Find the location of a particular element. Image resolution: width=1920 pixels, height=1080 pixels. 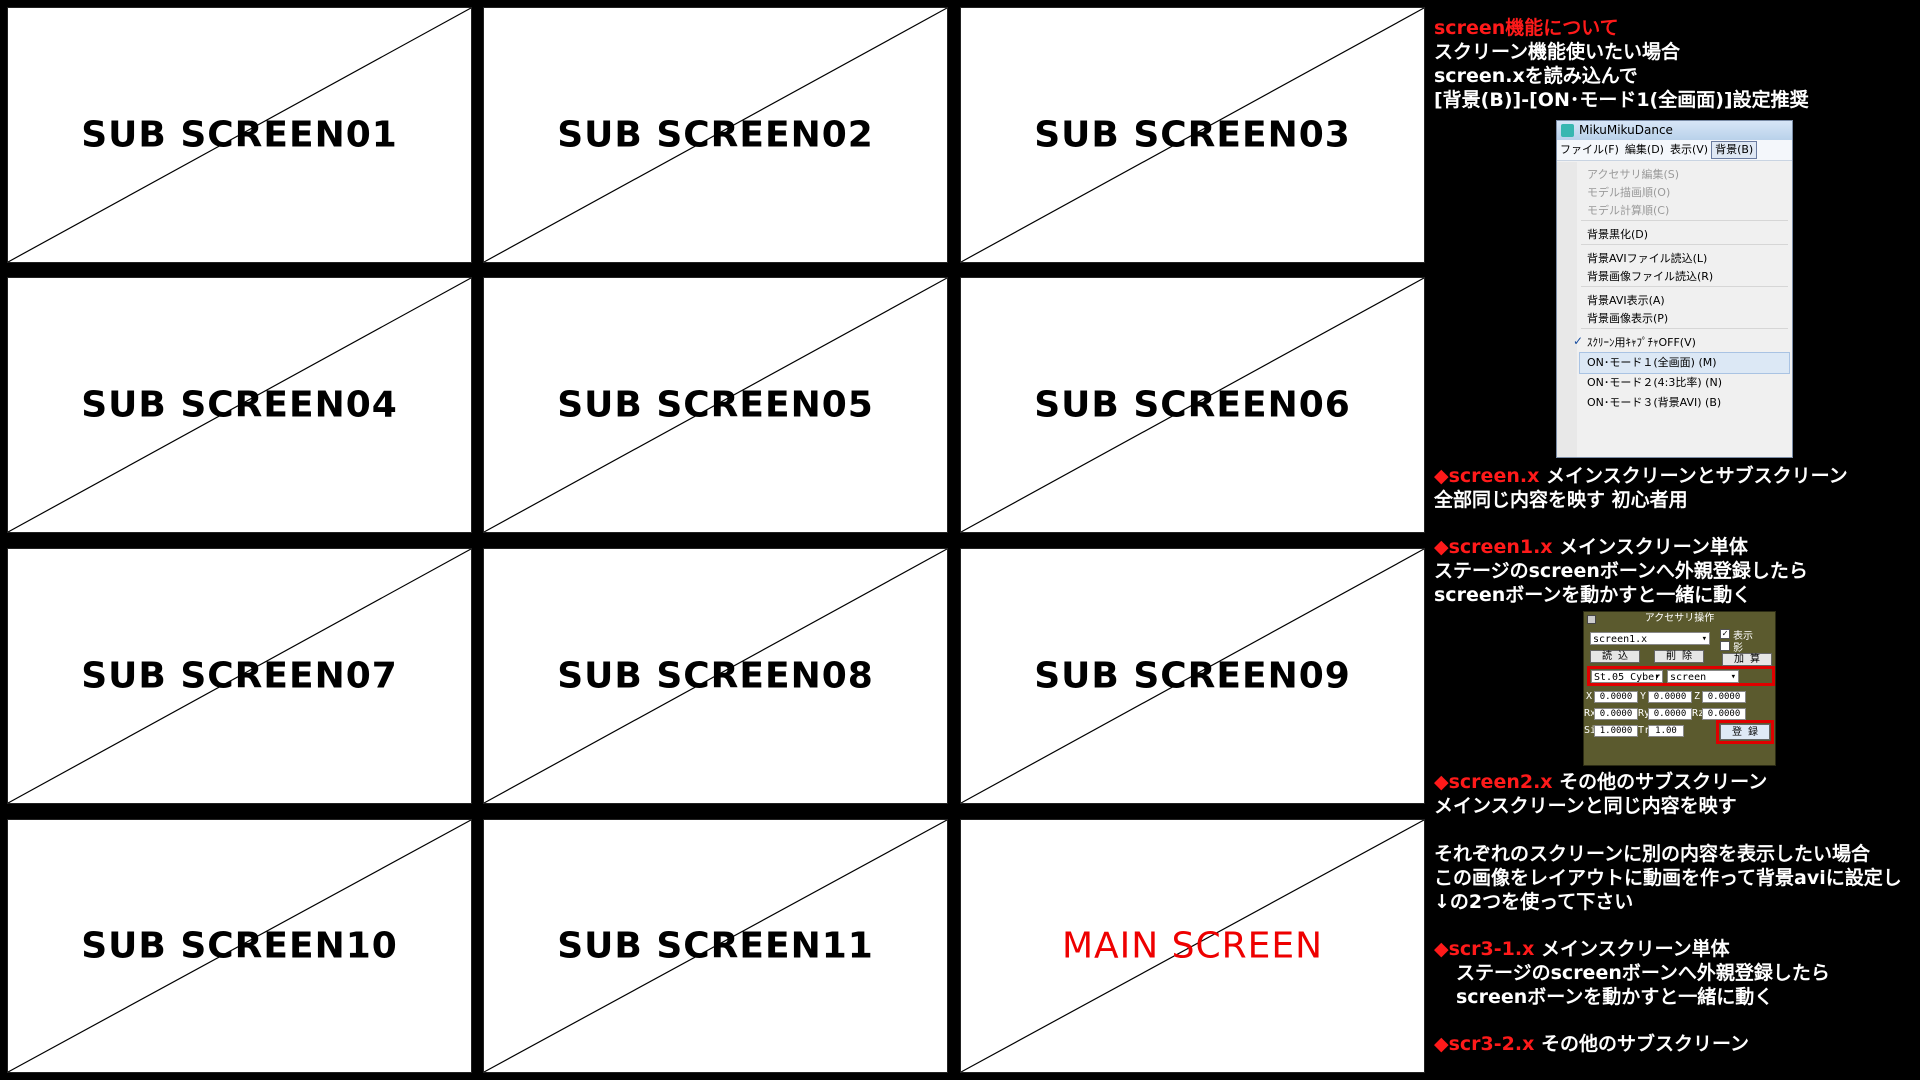

menu-item-show-bg-avi: 背景AVI表示(A) is located at coordinates (1626, 300).